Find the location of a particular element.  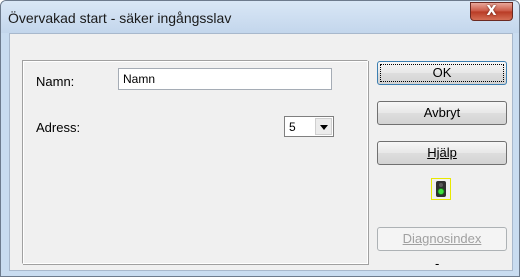

name-input is located at coordinates (225, 79).